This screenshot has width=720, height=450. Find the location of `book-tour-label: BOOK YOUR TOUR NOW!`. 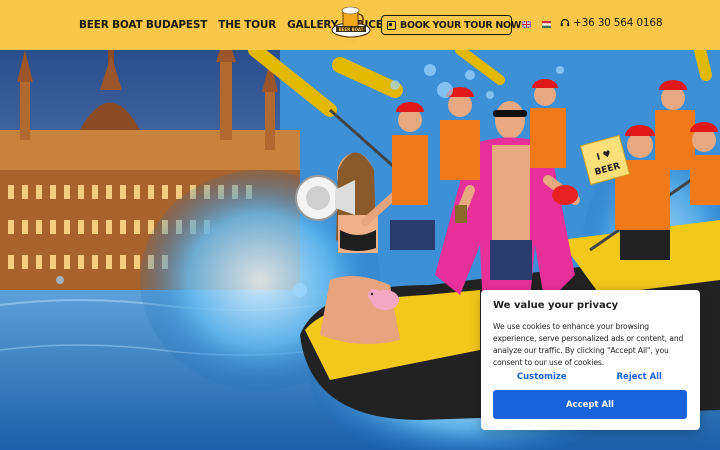

book-tour-label: BOOK YOUR TOUR NOW! is located at coordinates (463, 25).